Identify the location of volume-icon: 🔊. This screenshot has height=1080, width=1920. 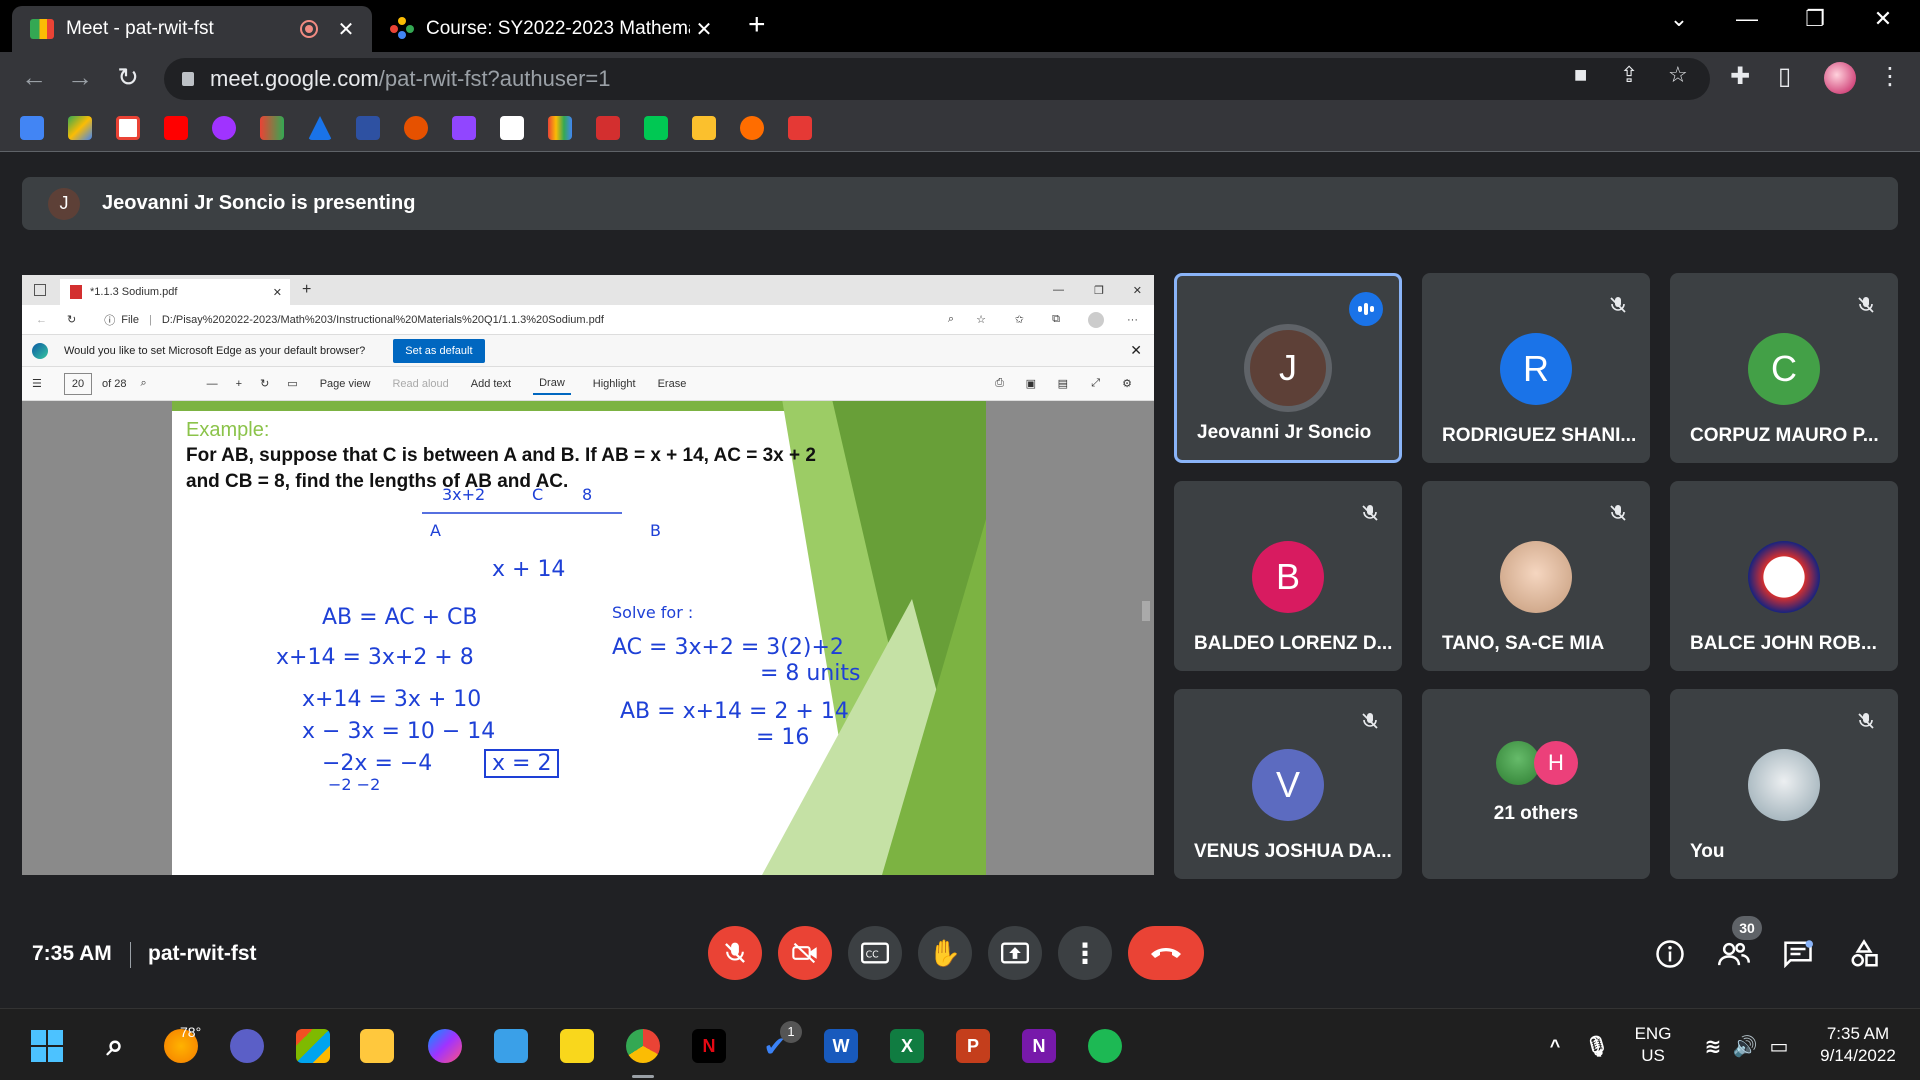
(1745, 1046).